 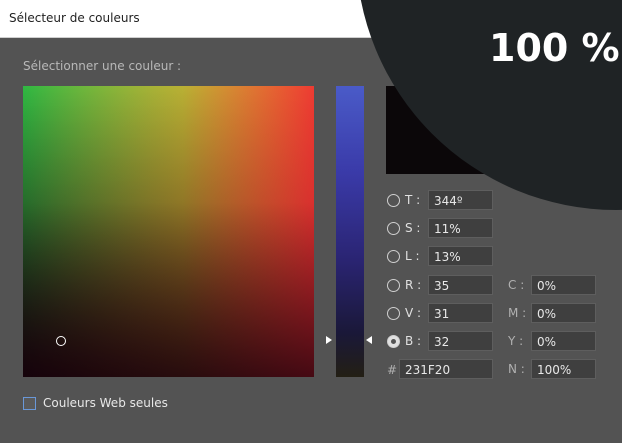 I want to click on slider-handle-right-icon, so click(x=369, y=340).